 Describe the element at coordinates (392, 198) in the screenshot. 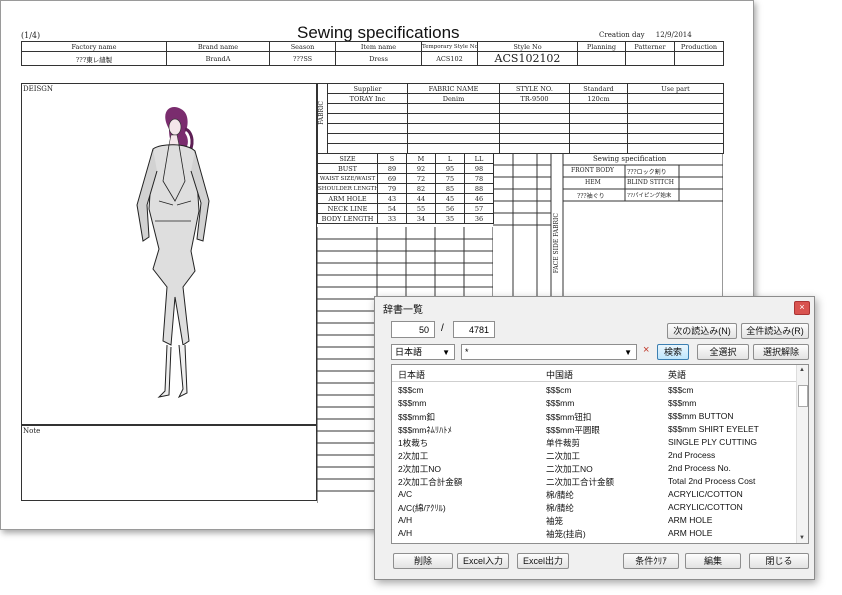

I see `measure-value: 43` at that location.